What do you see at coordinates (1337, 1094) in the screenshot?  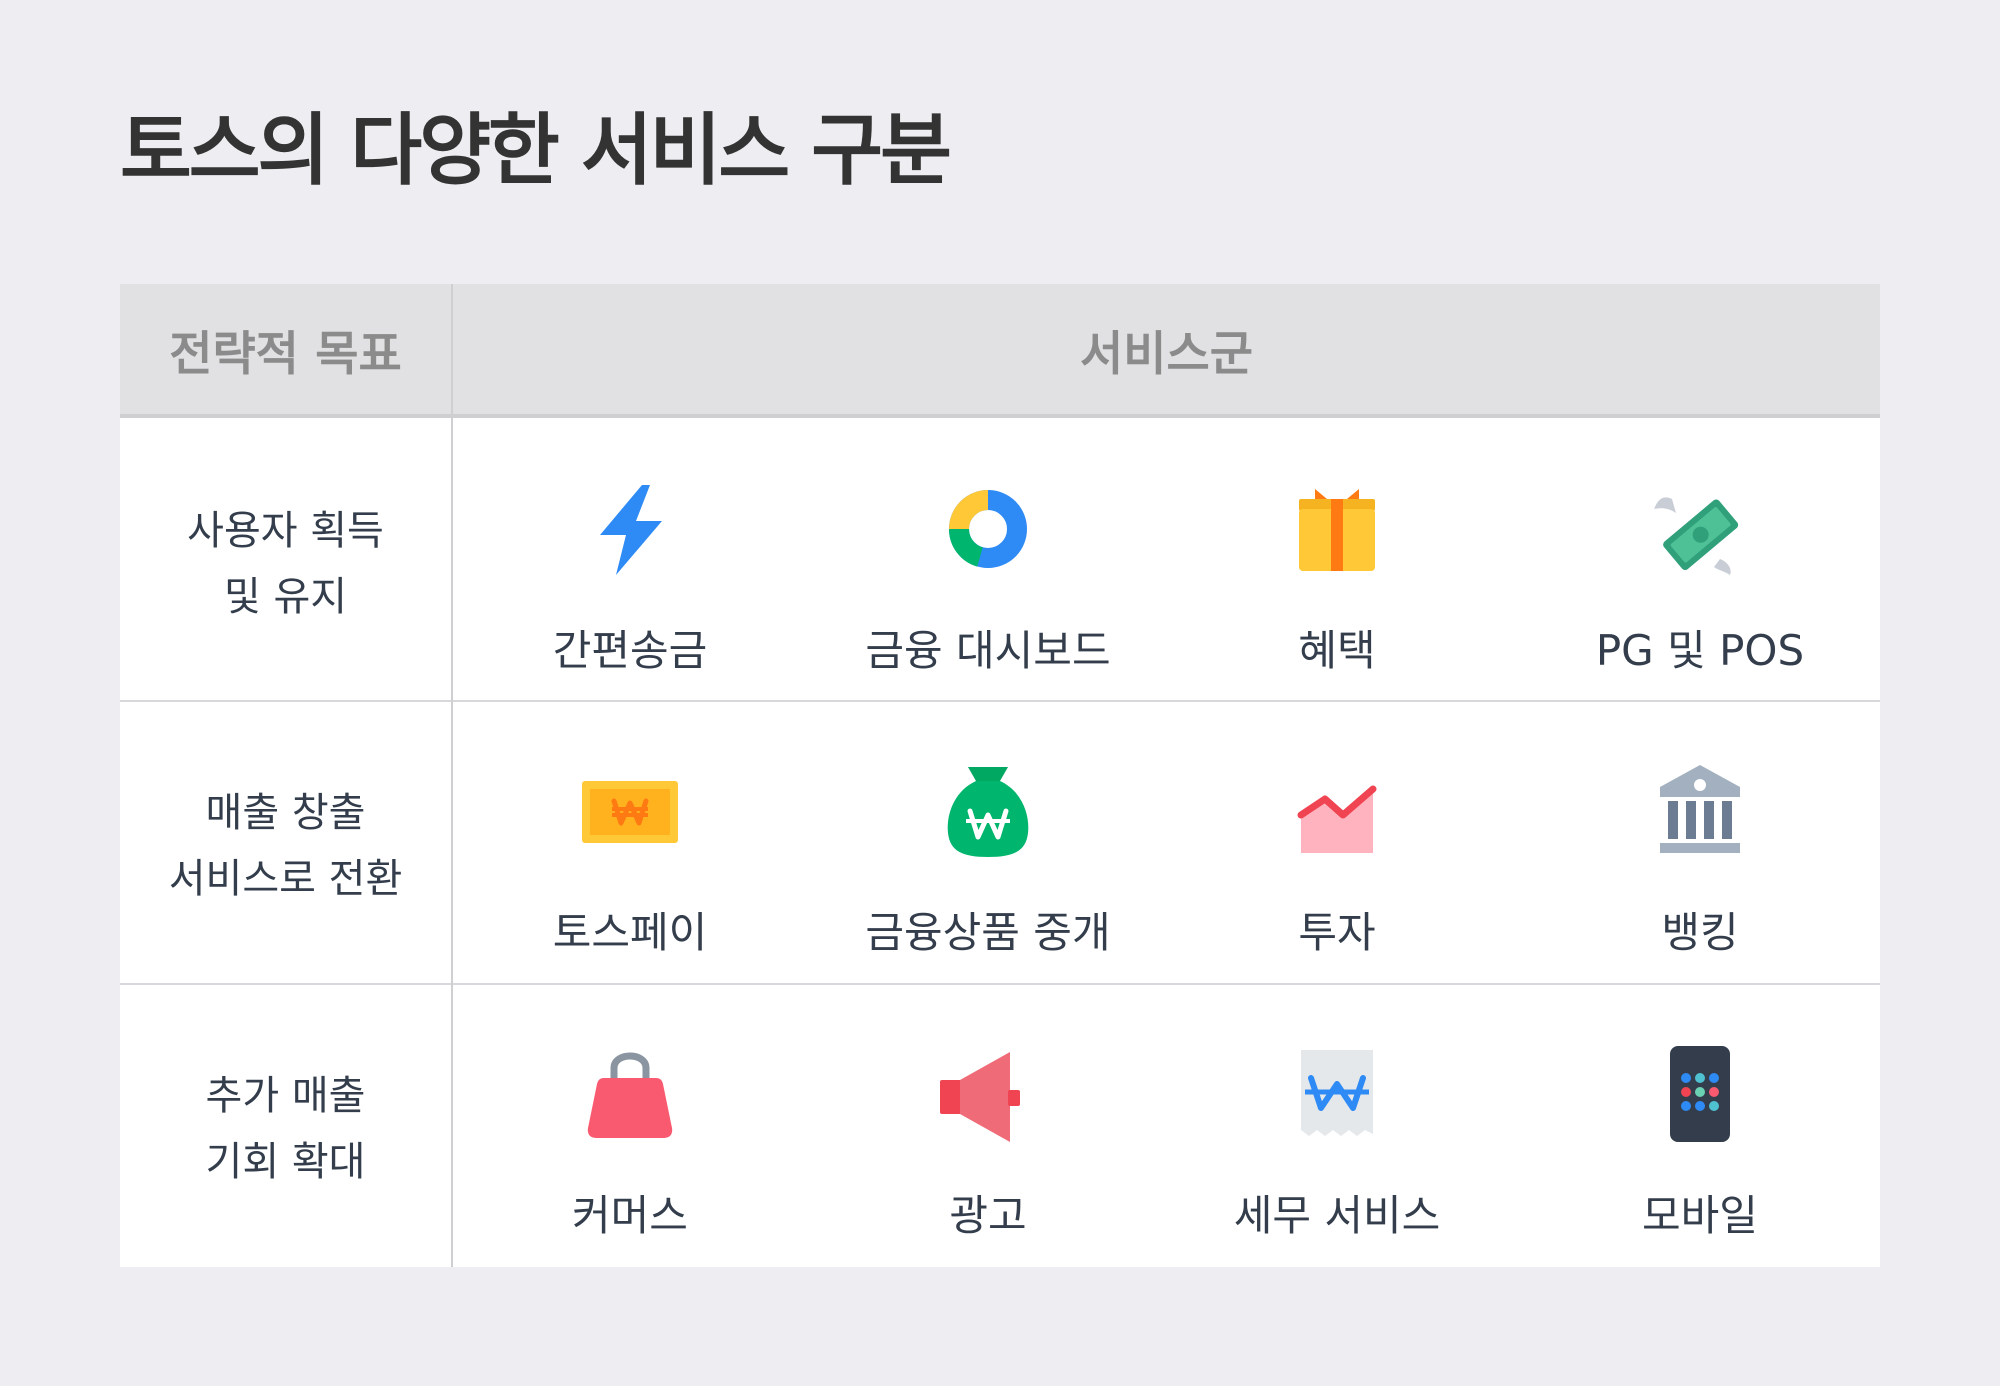 I see `receipt-icon` at bounding box center [1337, 1094].